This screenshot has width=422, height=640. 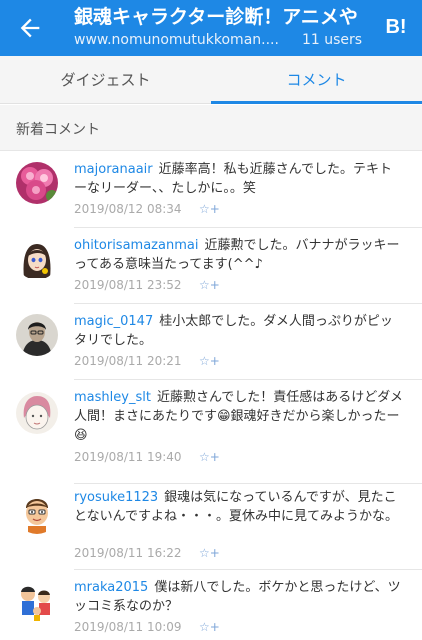 I want to click on family-cartoon-avatar-icon, so click(x=37, y=601).